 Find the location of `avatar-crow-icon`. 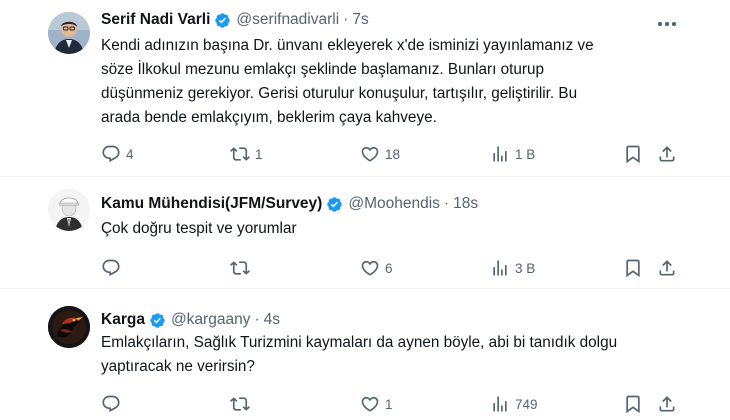

avatar-crow-icon is located at coordinates (69, 327).